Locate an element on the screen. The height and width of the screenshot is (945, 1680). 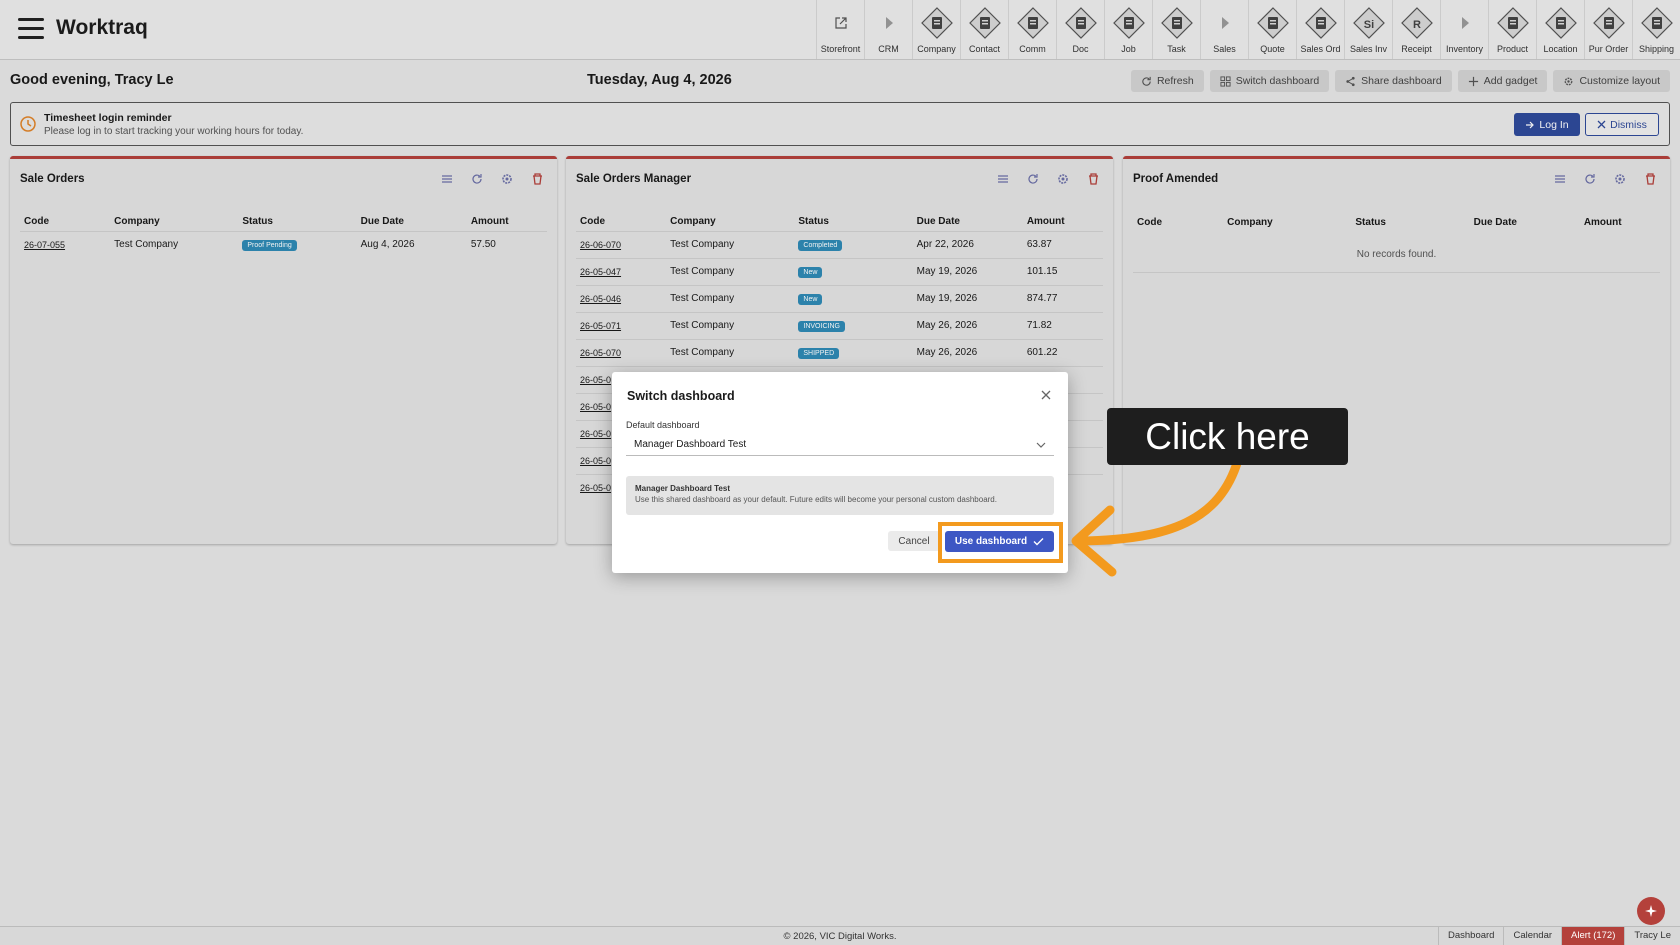
click-here-callout: Click here is located at coordinates (1227, 436).